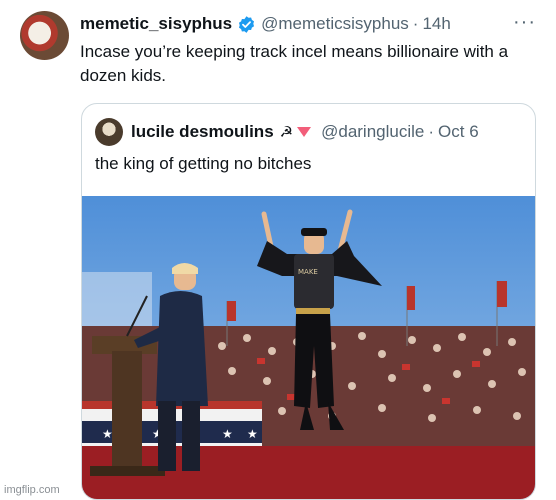 Image resolution: width=556 pixels, height=500 pixels. Describe the element at coordinates (247, 24) in the screenshot. I see `verified-badge-icon` at that location.